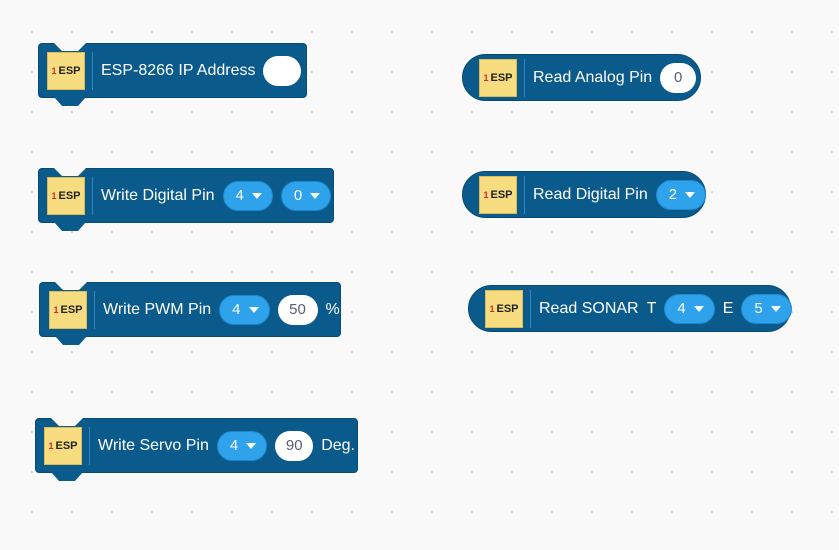 The height and width of the screenshot is (550, 839). What do you see at coordinates (678, 77) in the screenshot?
I see `analog-pin-input: 0` at bounding box center [678, 77].